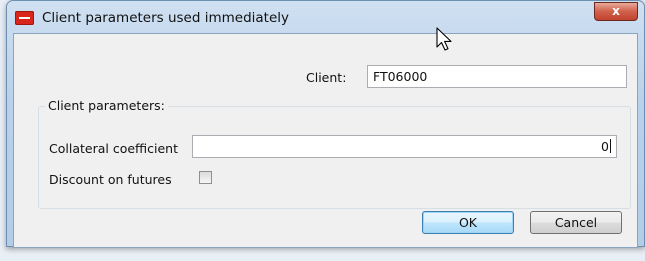 The image size is (645, 261). Describe the element at coordinates (113, 148) in the screenshot. I see `collateral-coefficient-label: Collateral coefficient` at that location.